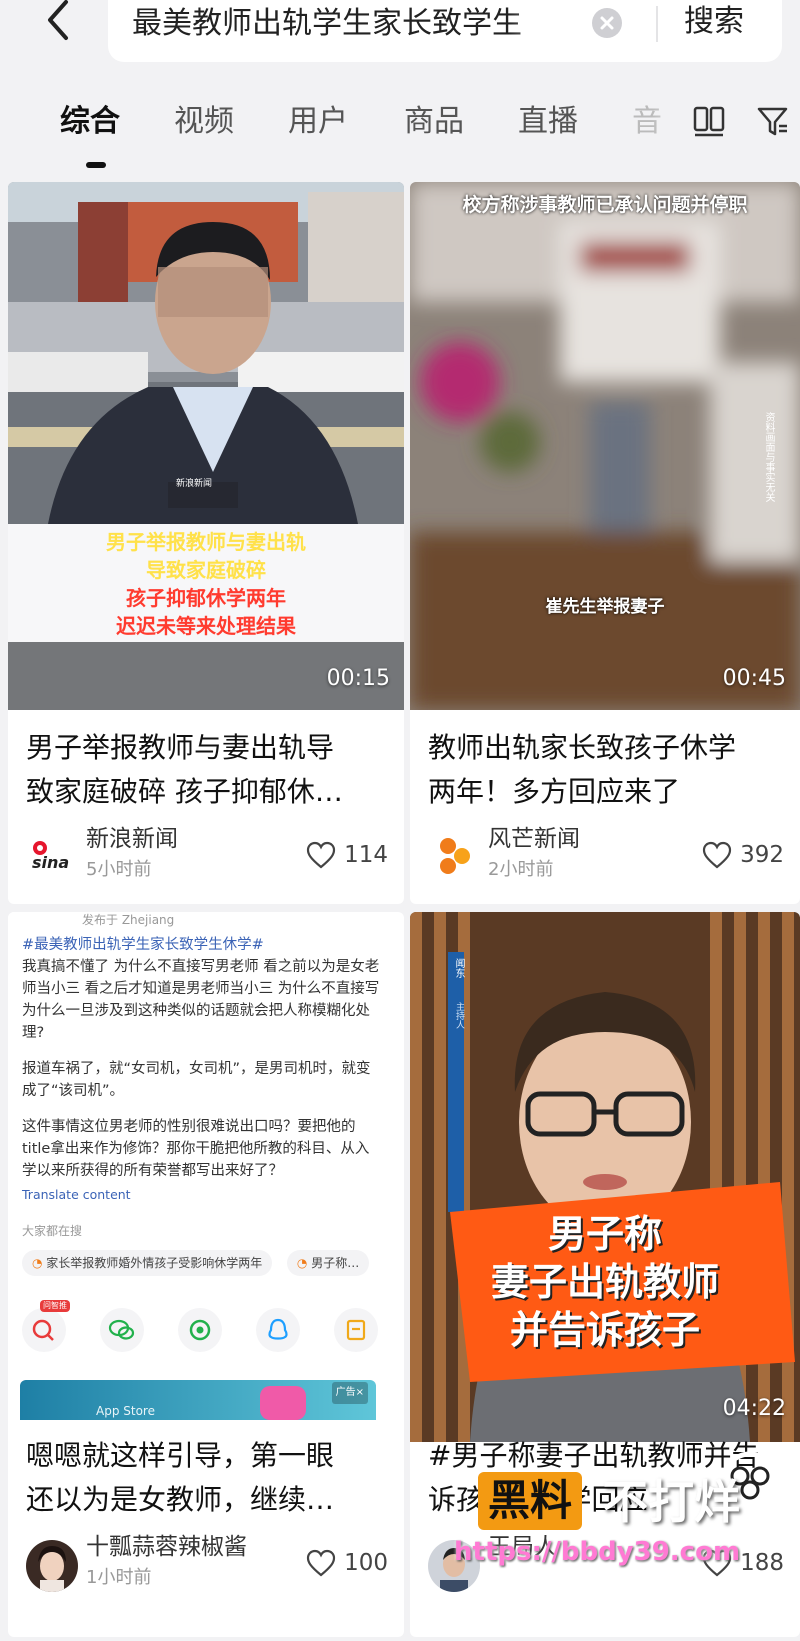  Describe the element at coordinates (180, 1455) in the screenshot. I see `title-line-1: 嗯嗯就这样引导，第一眼` at that location.